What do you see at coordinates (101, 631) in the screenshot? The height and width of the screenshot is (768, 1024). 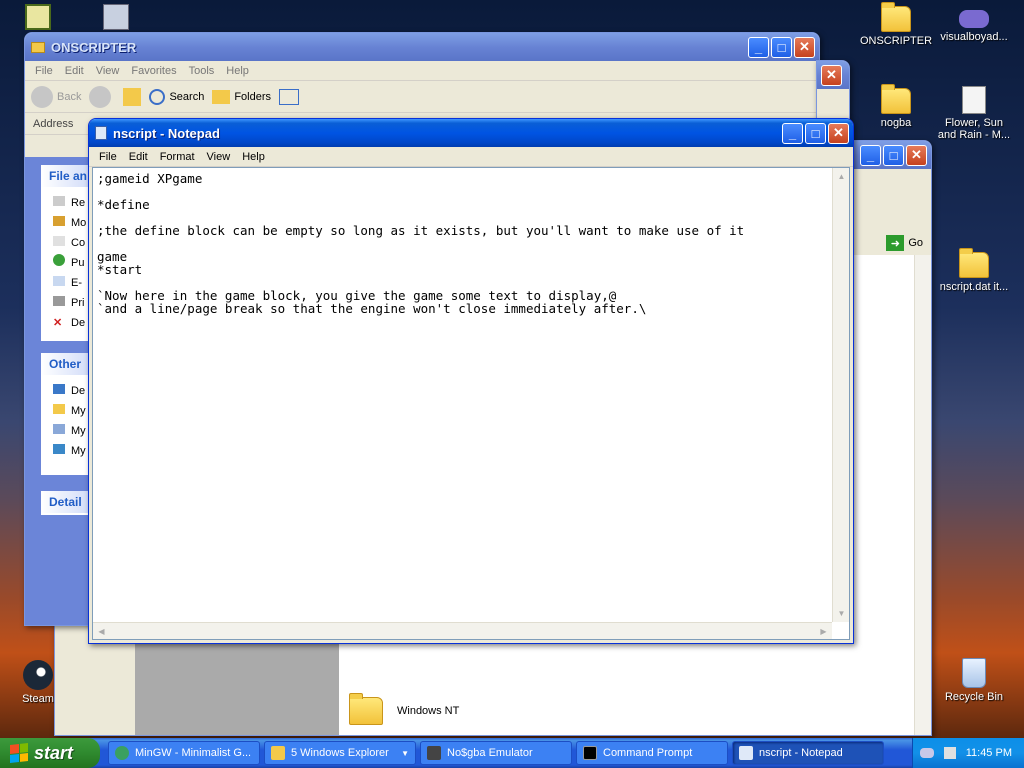 I see `scroll-left-arrow-icon: ◀` at bounding box center [101, 631].